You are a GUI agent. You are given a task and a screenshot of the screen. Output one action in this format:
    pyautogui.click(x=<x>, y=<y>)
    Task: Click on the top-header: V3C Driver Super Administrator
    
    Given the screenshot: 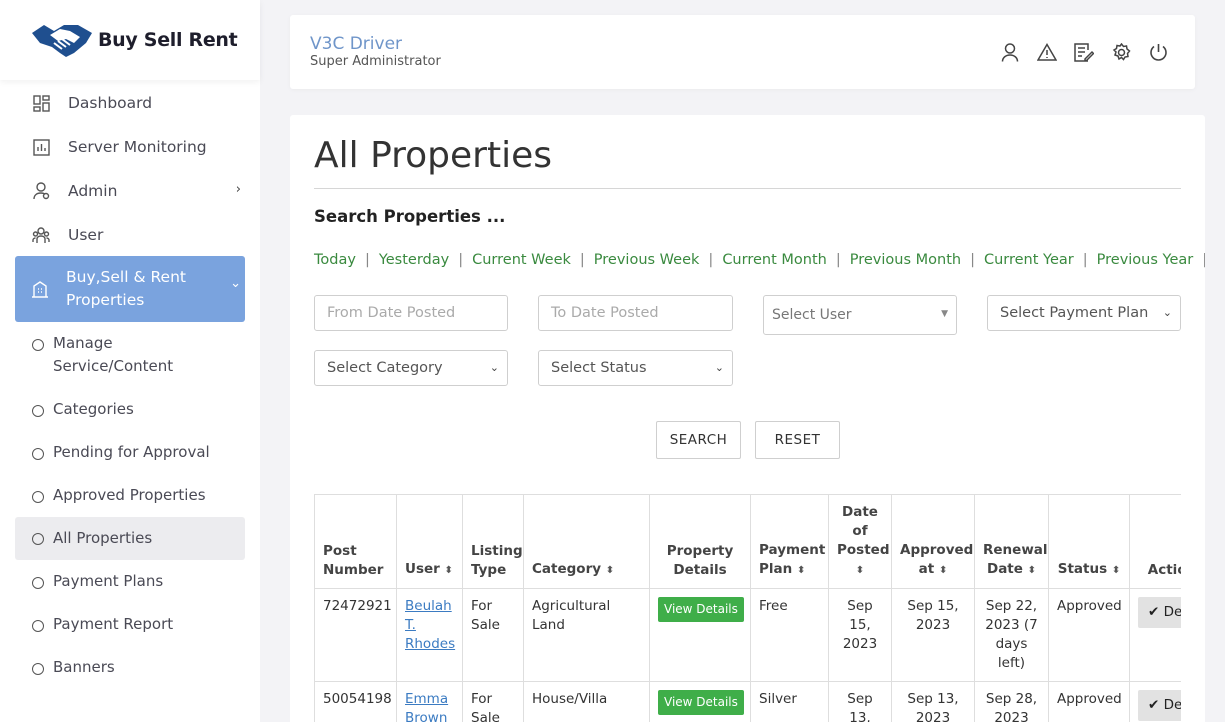 What is the action you would take?
    pyautogui.click(x=742, y=52)
    